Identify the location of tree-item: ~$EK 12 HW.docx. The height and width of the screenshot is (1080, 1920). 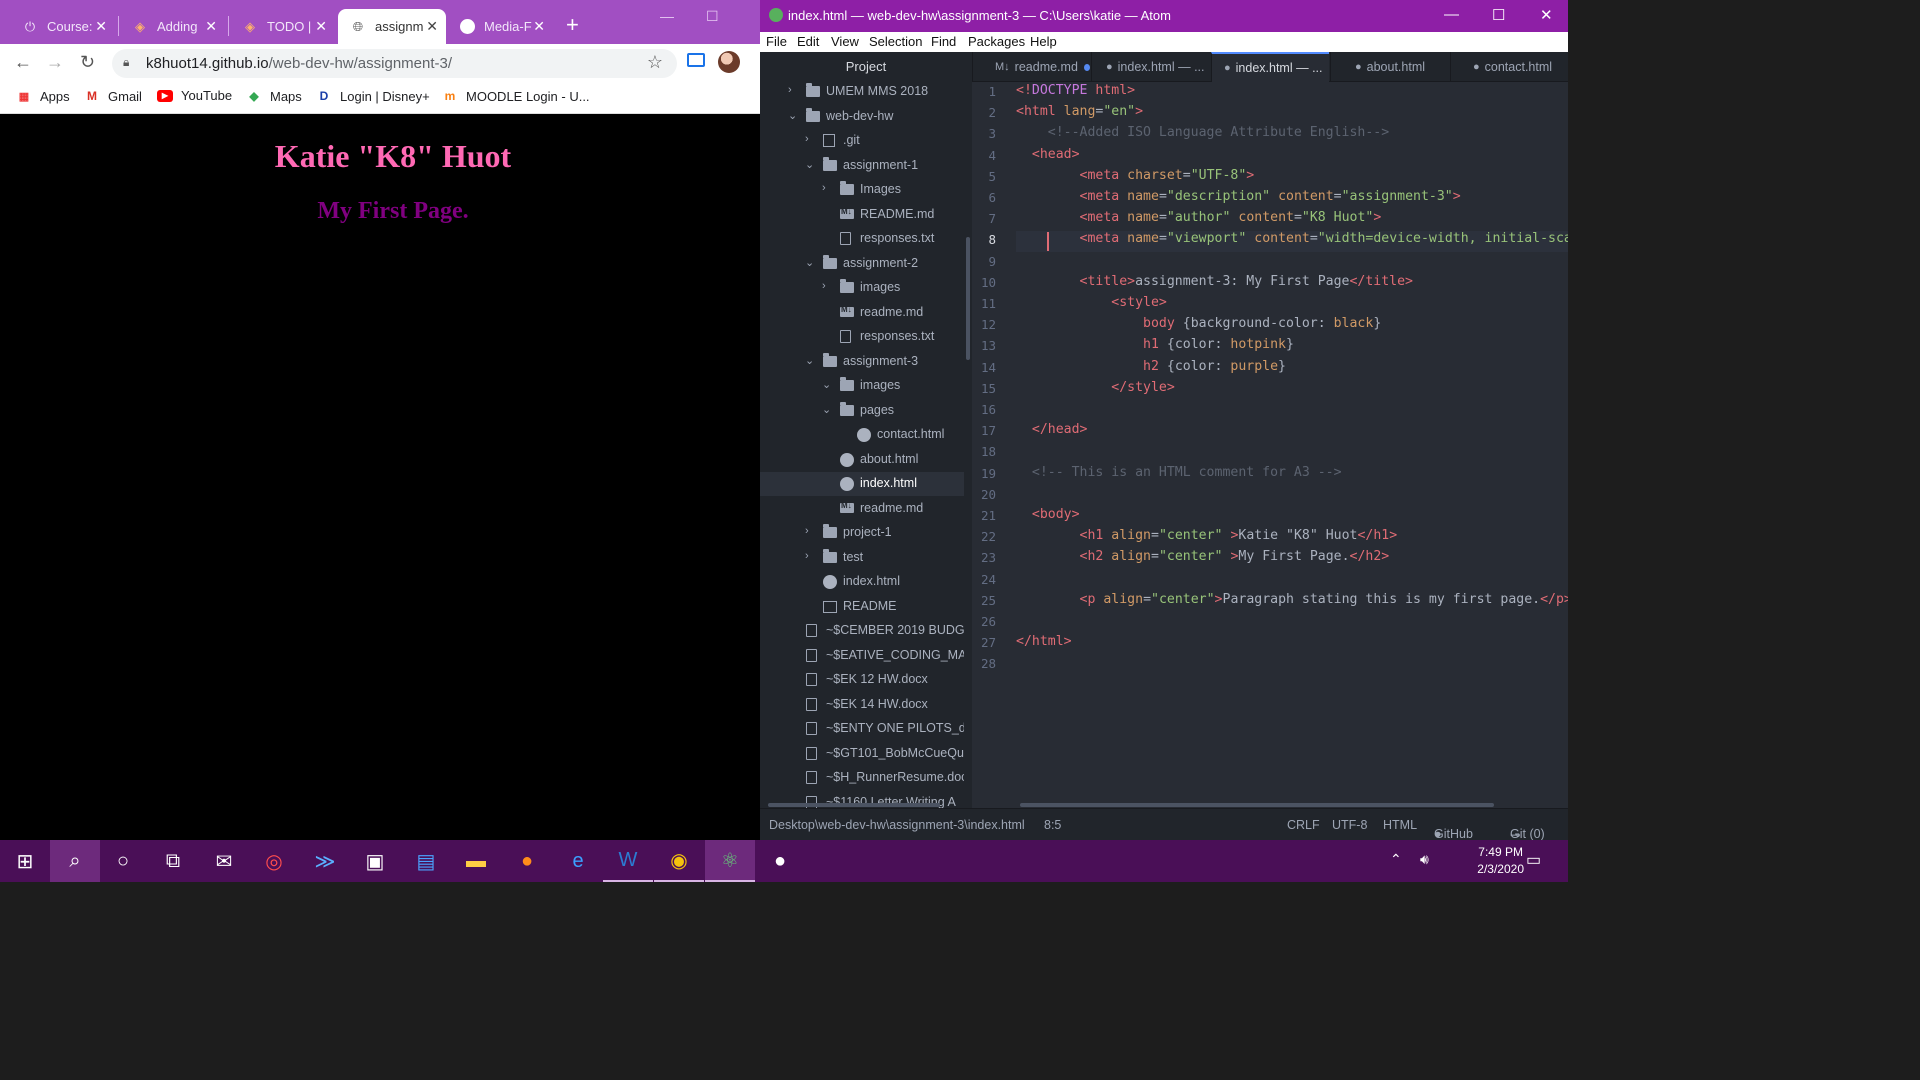
(862, 680).